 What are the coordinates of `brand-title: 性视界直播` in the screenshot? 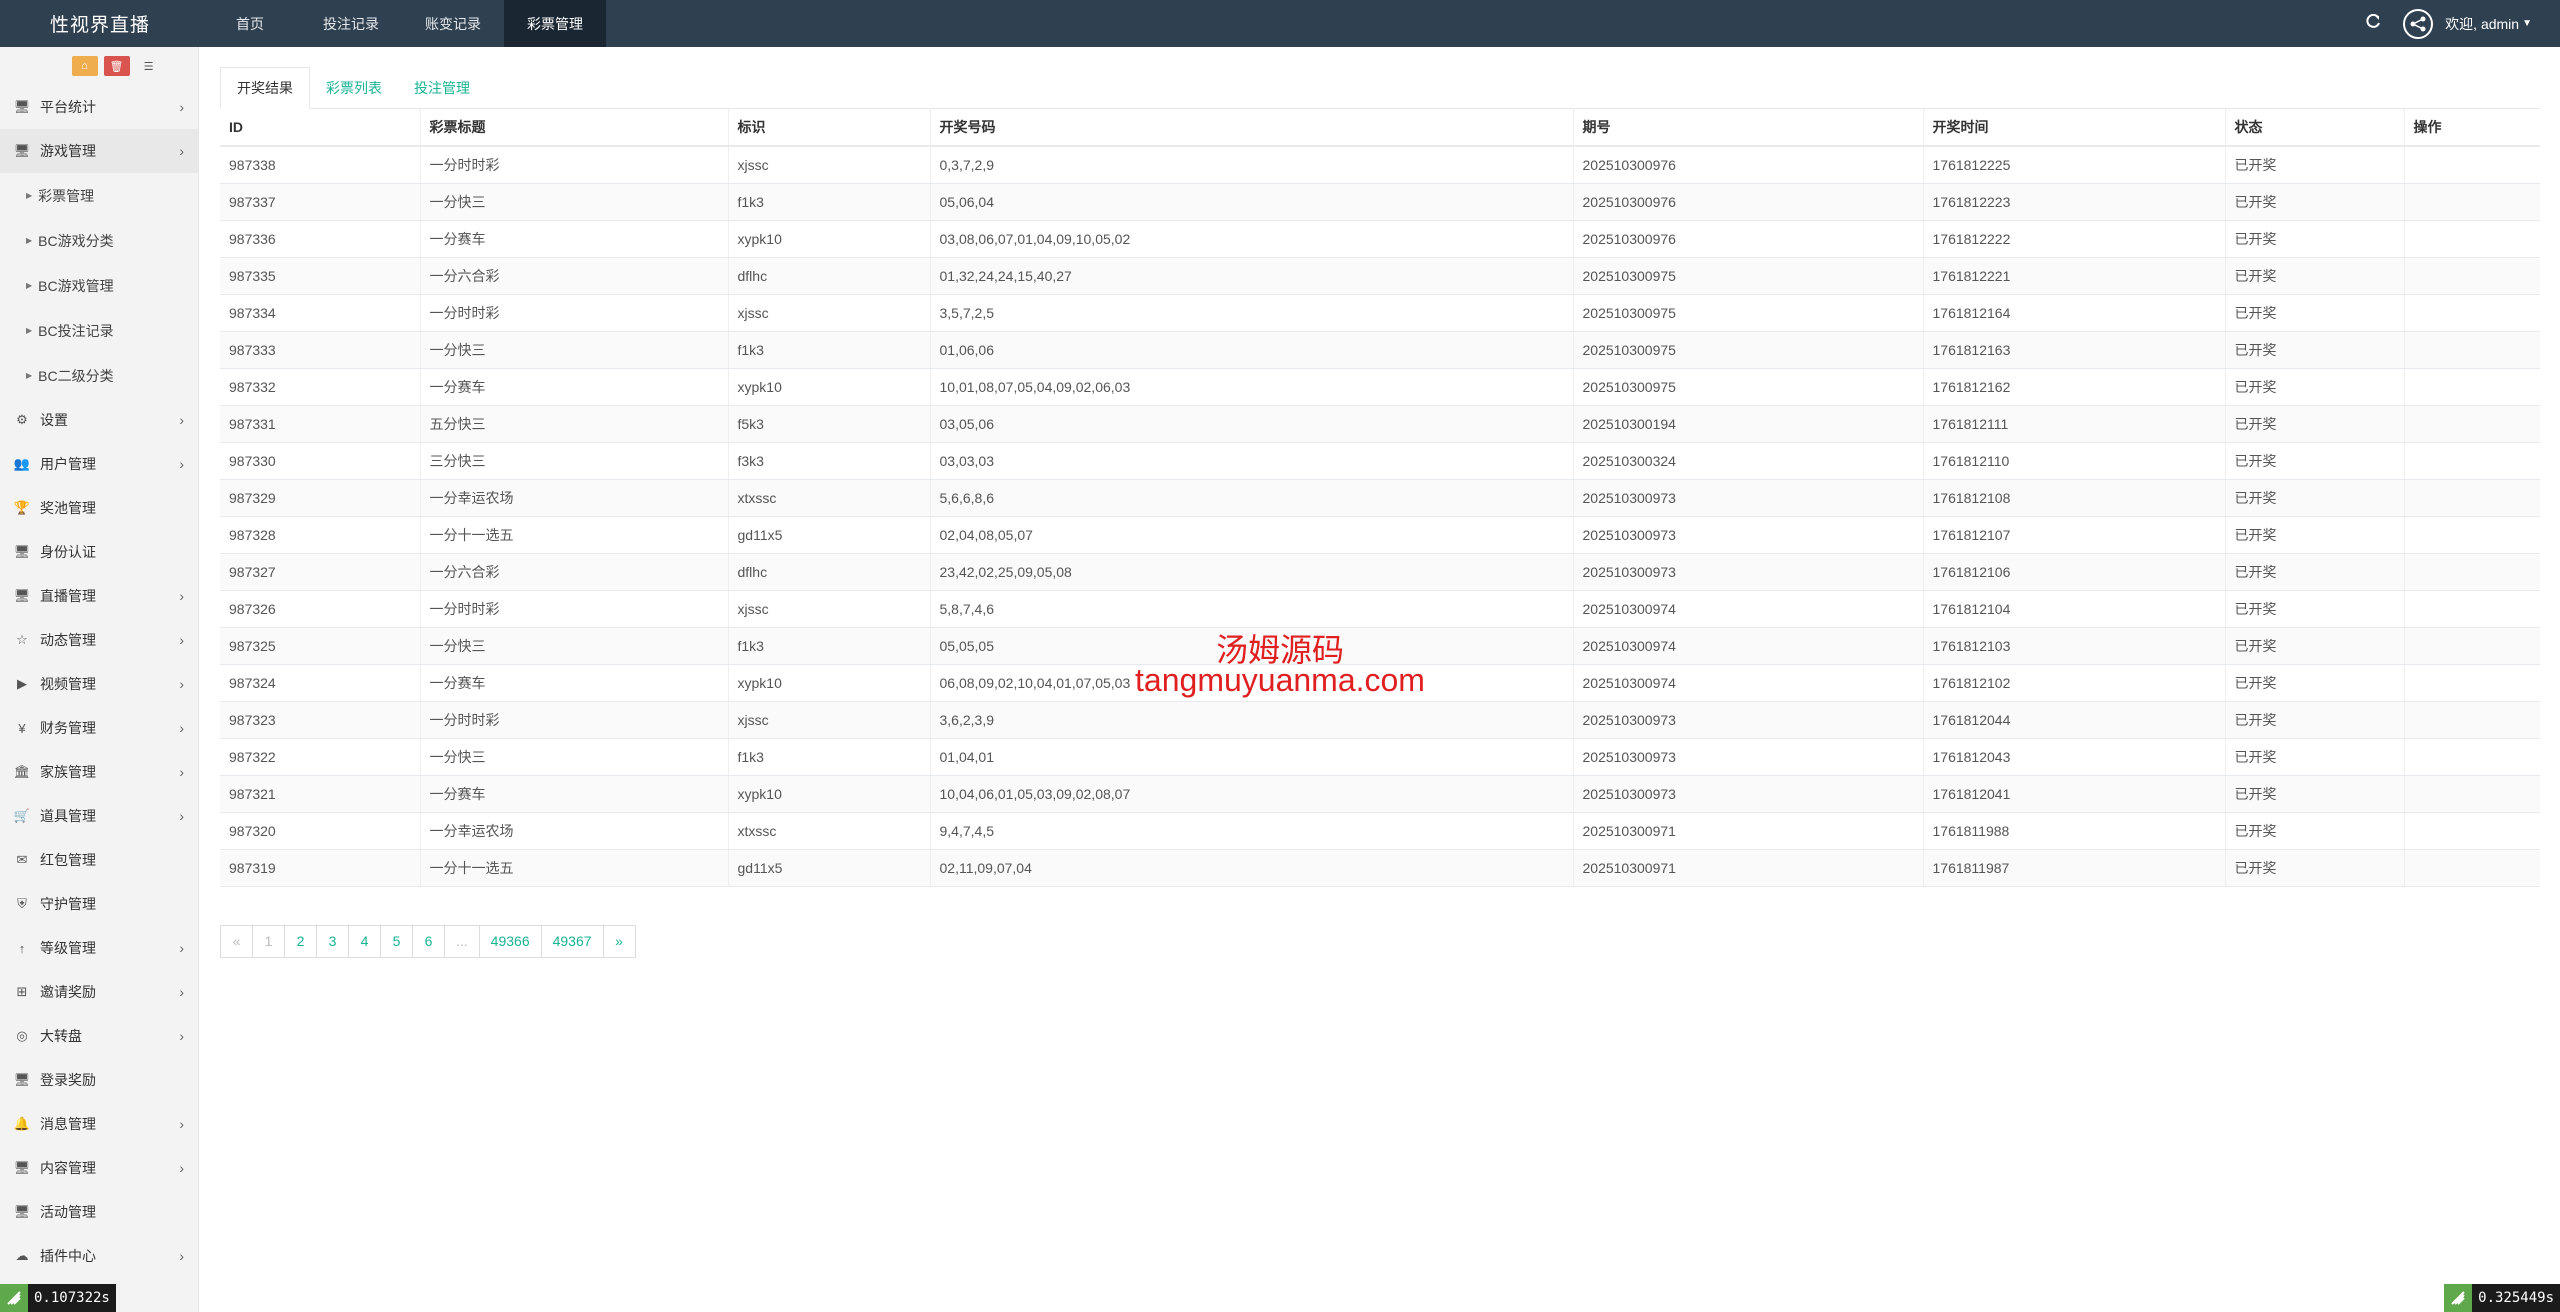 It's located at (100, 23).